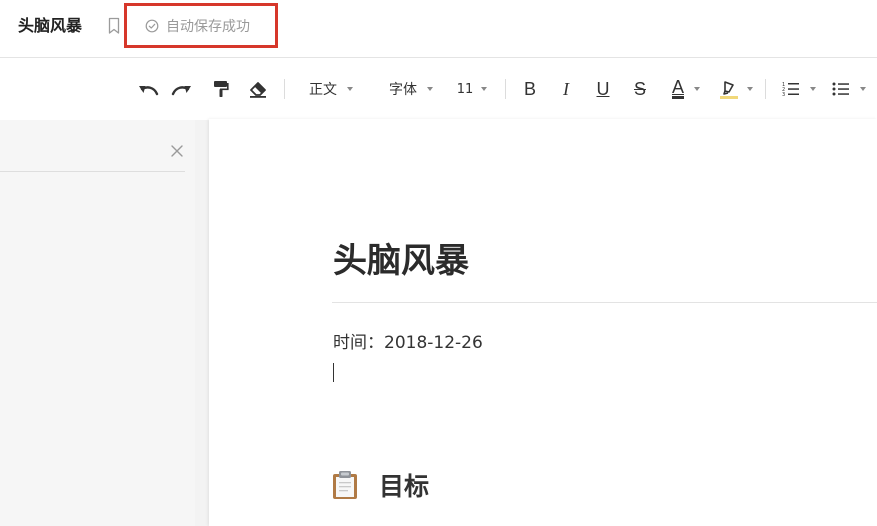  I want to click on undo-button, so click(148, 89).